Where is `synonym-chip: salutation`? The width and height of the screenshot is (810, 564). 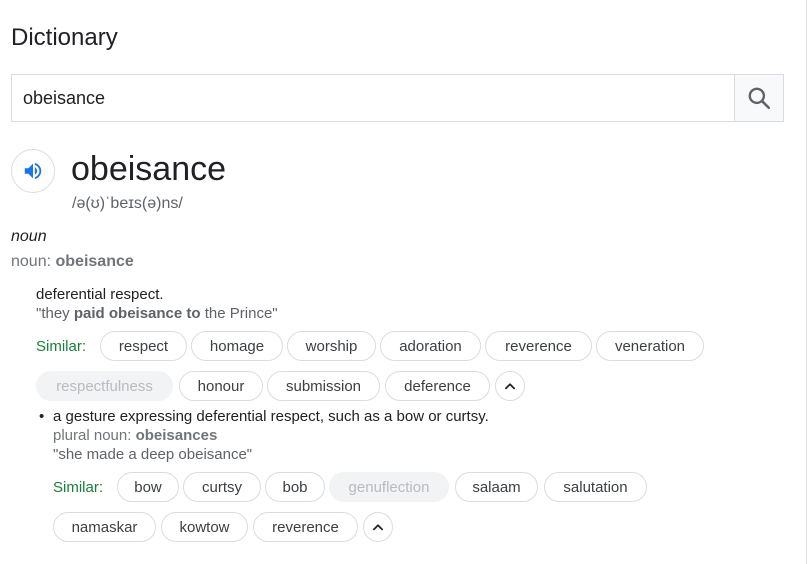 synonym-chip: salutation is located at coordinates (595, 487).